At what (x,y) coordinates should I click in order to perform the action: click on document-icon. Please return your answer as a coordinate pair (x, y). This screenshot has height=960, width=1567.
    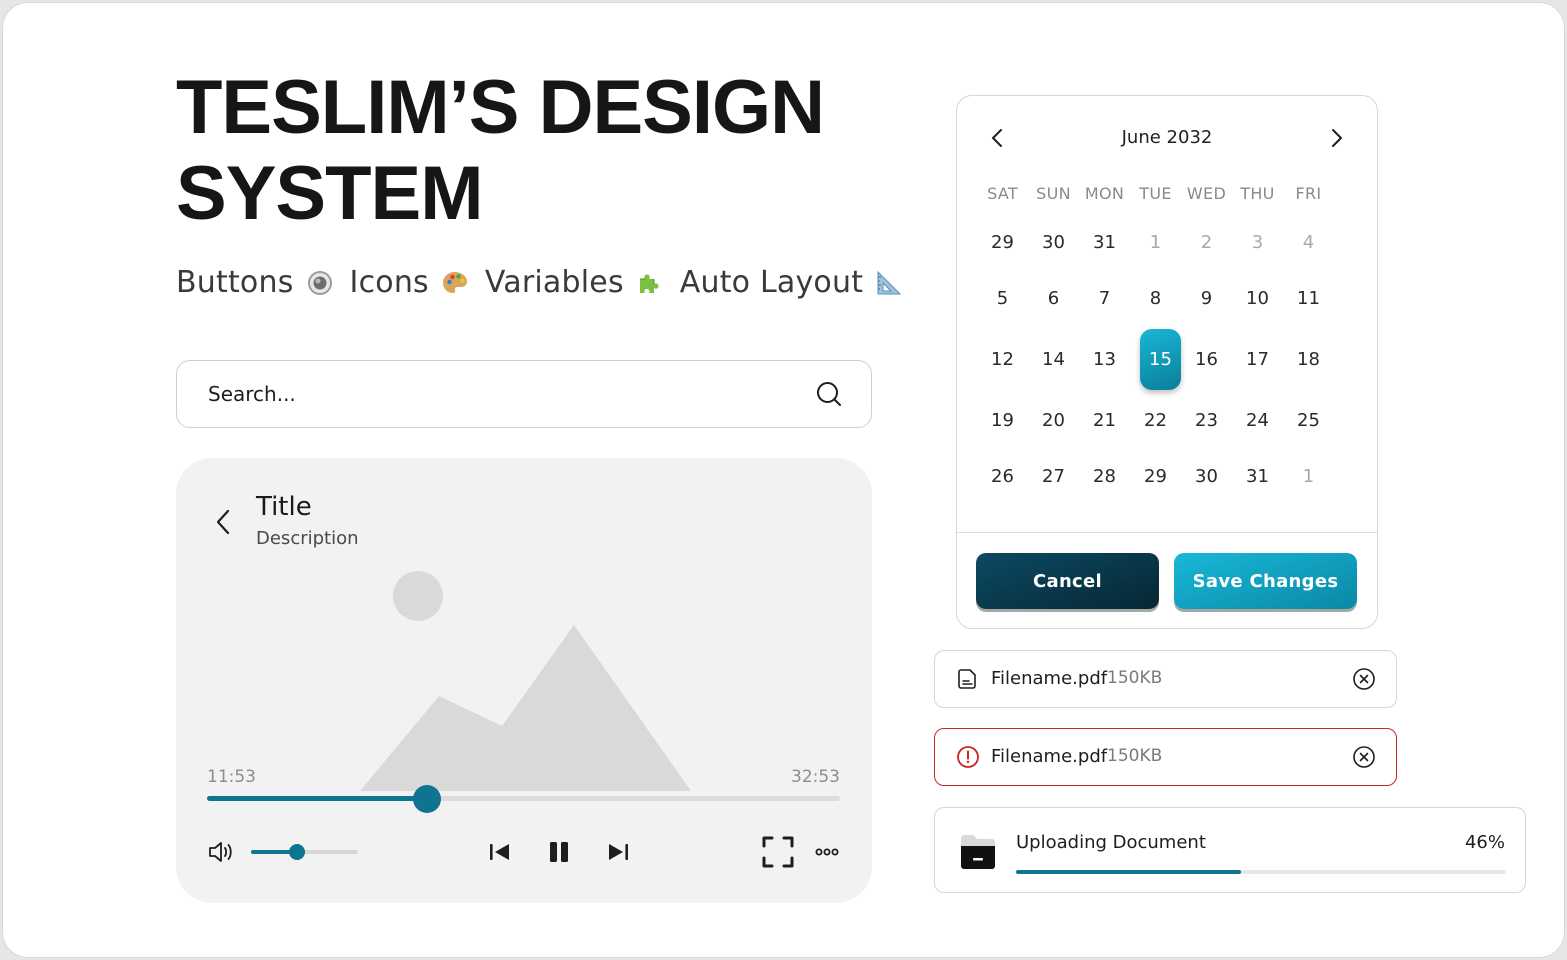
    Looking at the image, I should click on (967, 679).